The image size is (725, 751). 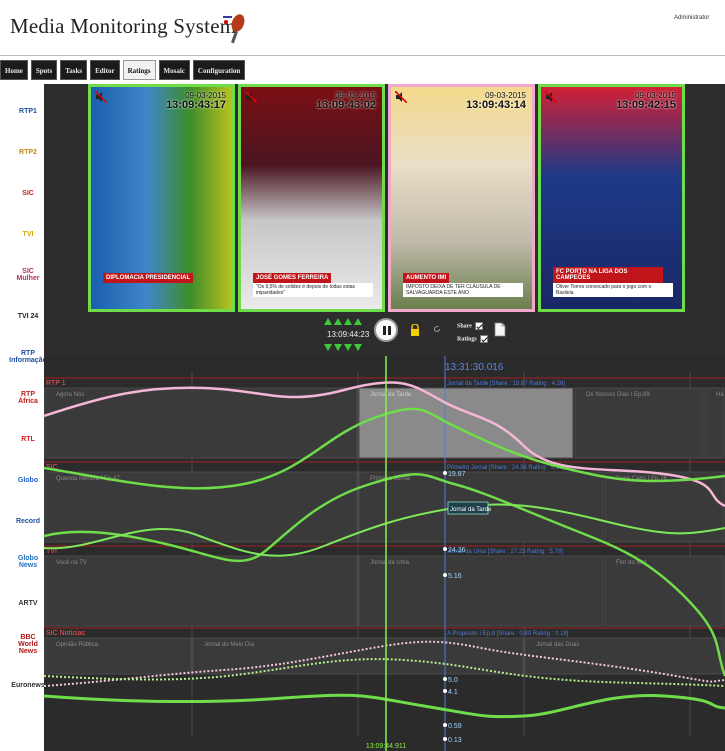 I want to click on channel-logo-rtp-informa-o: RTP Informação, so click(x=28, y=357).